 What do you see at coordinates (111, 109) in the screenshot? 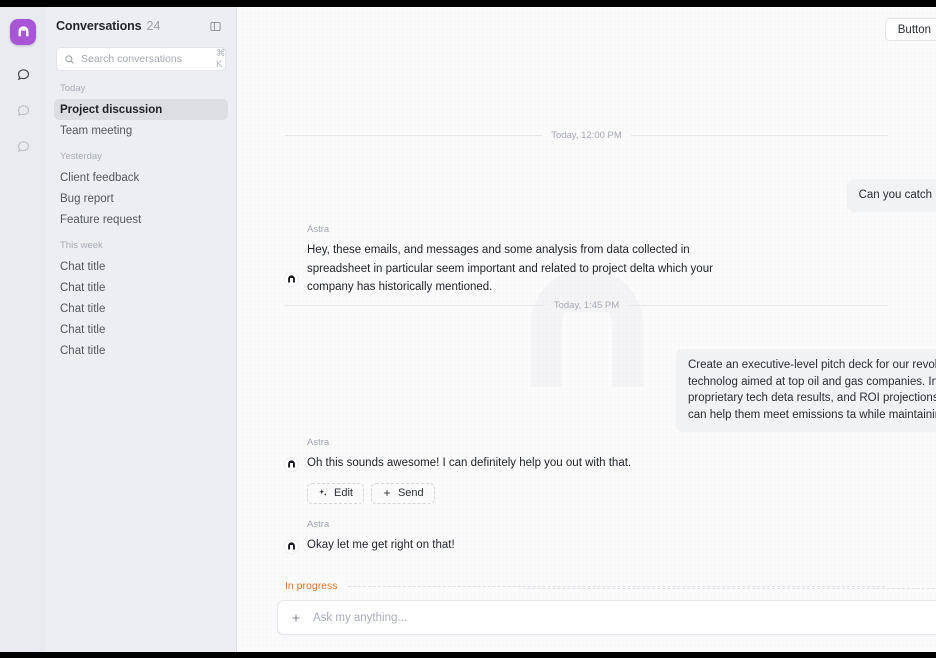
I see `sidebar-item-label: Project discussion` at bounding box center [111, 109].